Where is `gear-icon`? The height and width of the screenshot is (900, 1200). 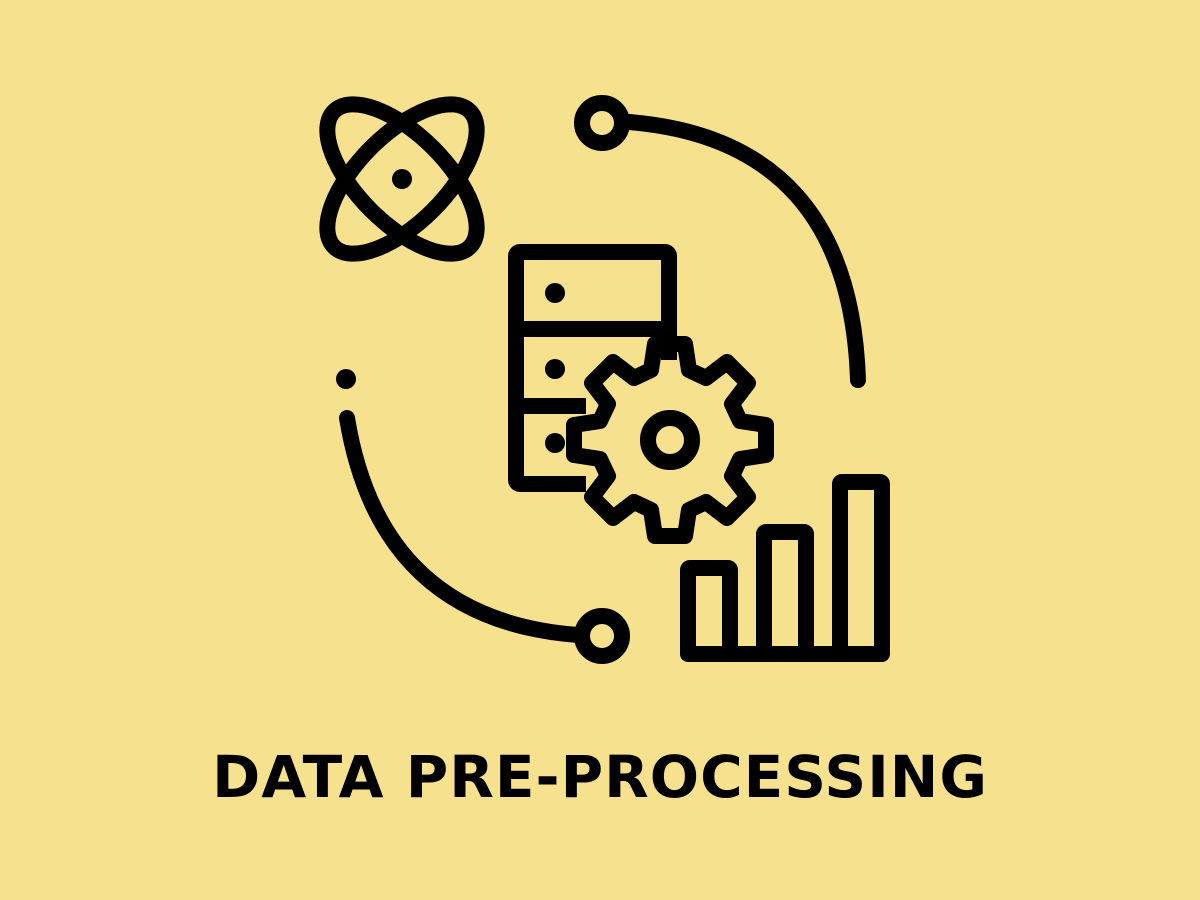
gear-icon is located at coordinates (670, 440).